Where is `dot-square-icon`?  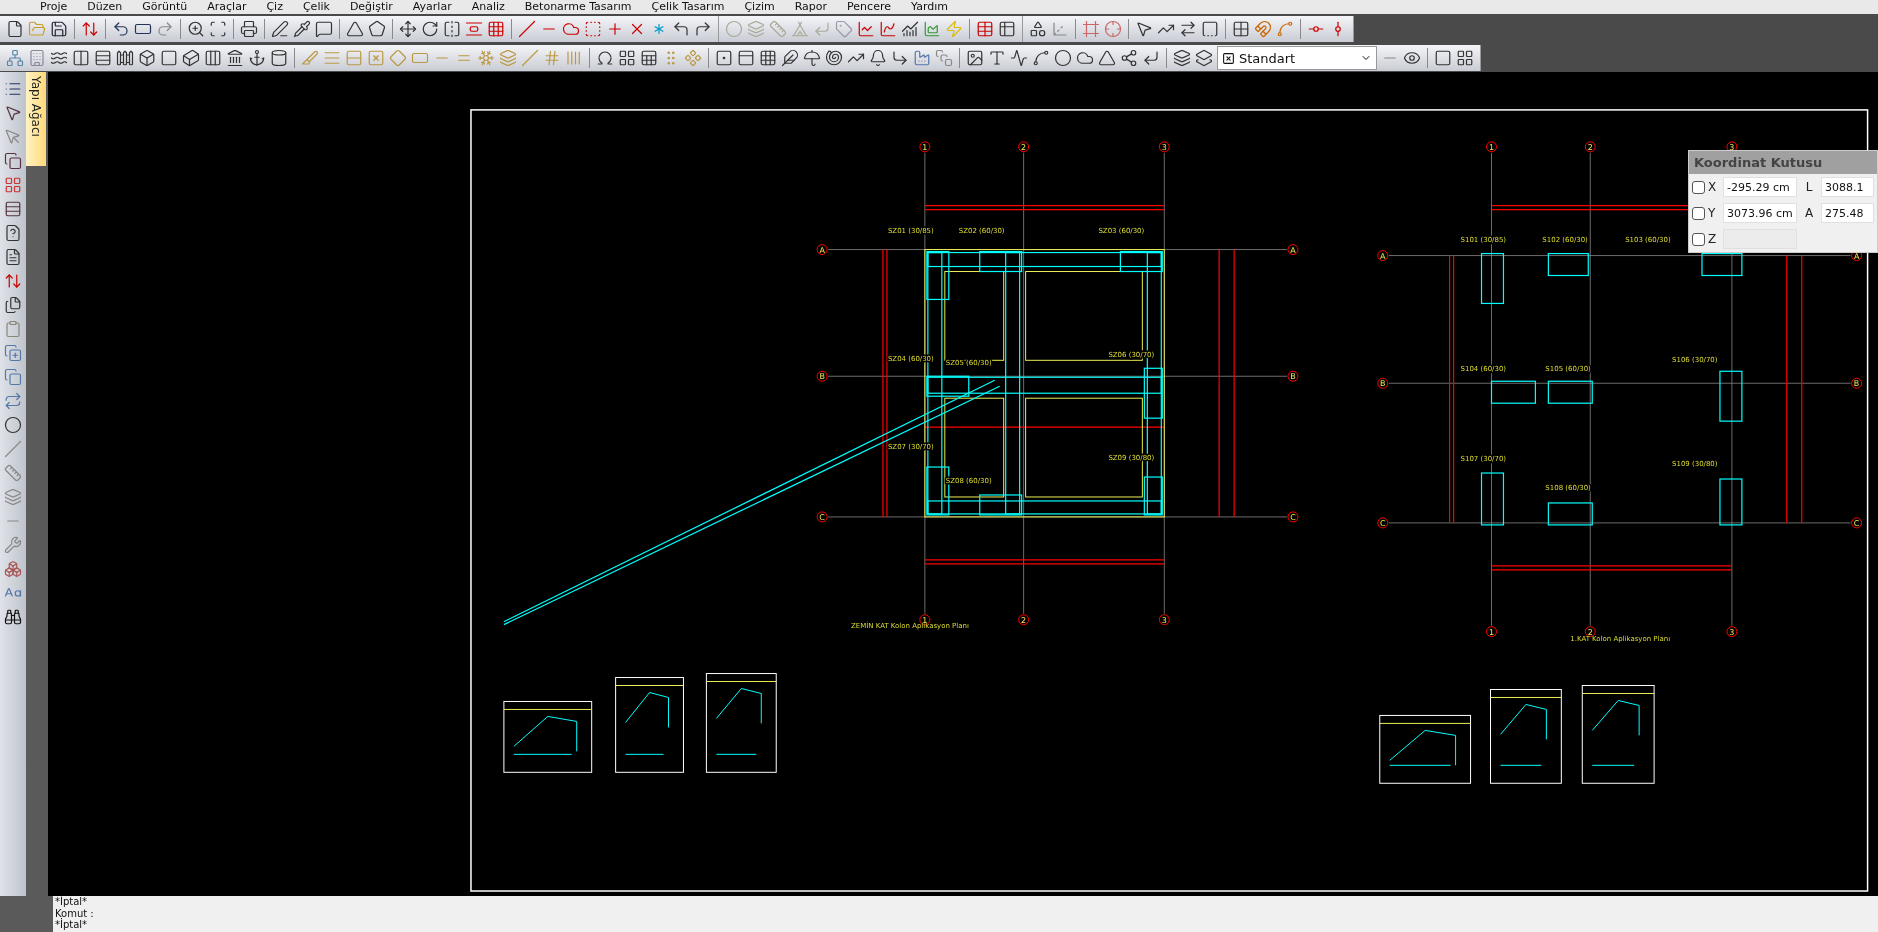
dot-square-icon is located at coordinates (724, 58).